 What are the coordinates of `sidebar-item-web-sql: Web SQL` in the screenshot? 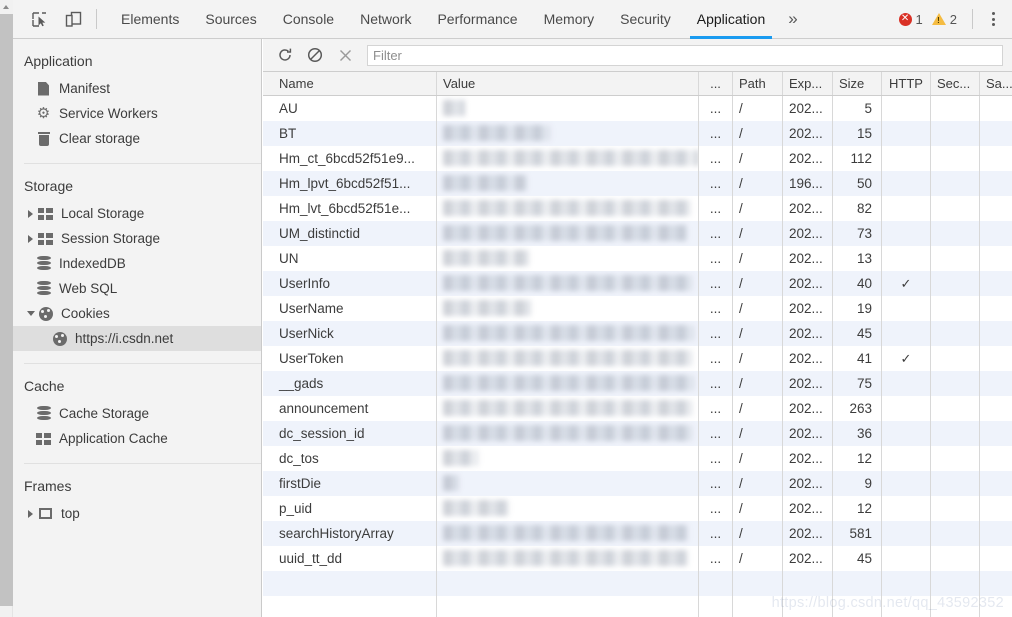 It's located at (137, 288).